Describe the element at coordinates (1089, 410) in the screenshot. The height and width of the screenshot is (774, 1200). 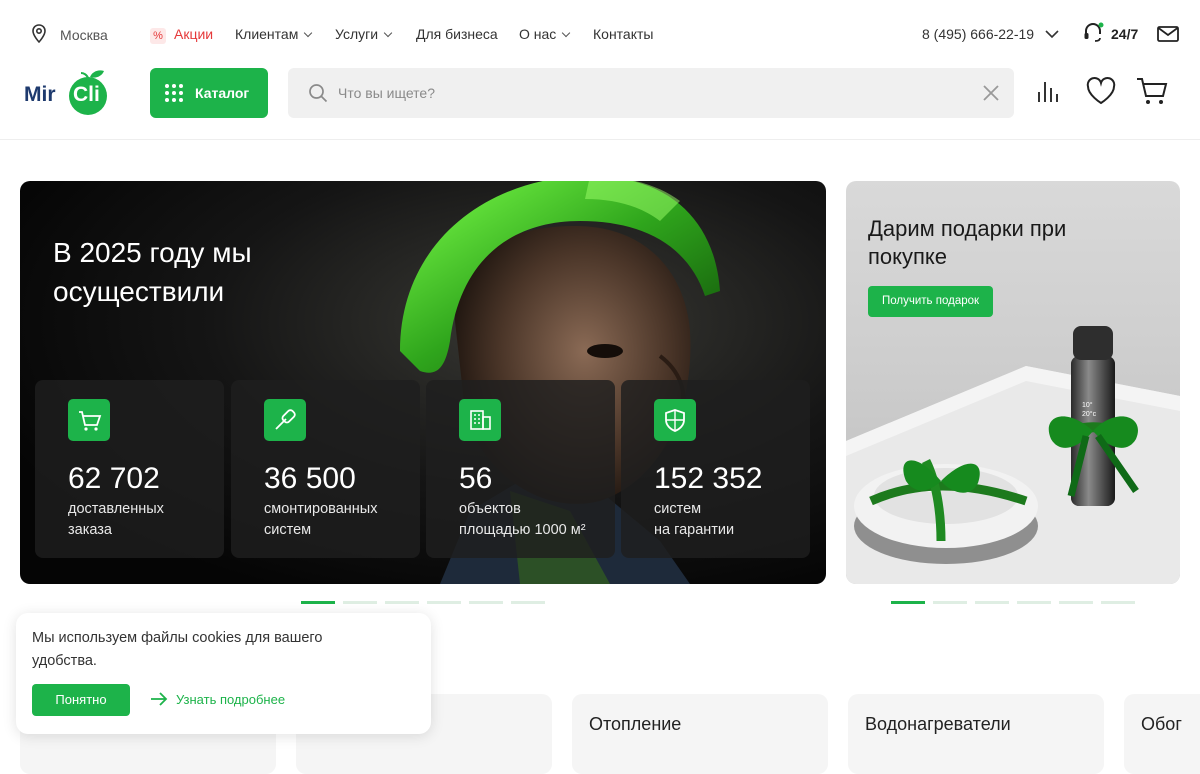
I see `flask-temperature-display: 10° 20°c` at that location.